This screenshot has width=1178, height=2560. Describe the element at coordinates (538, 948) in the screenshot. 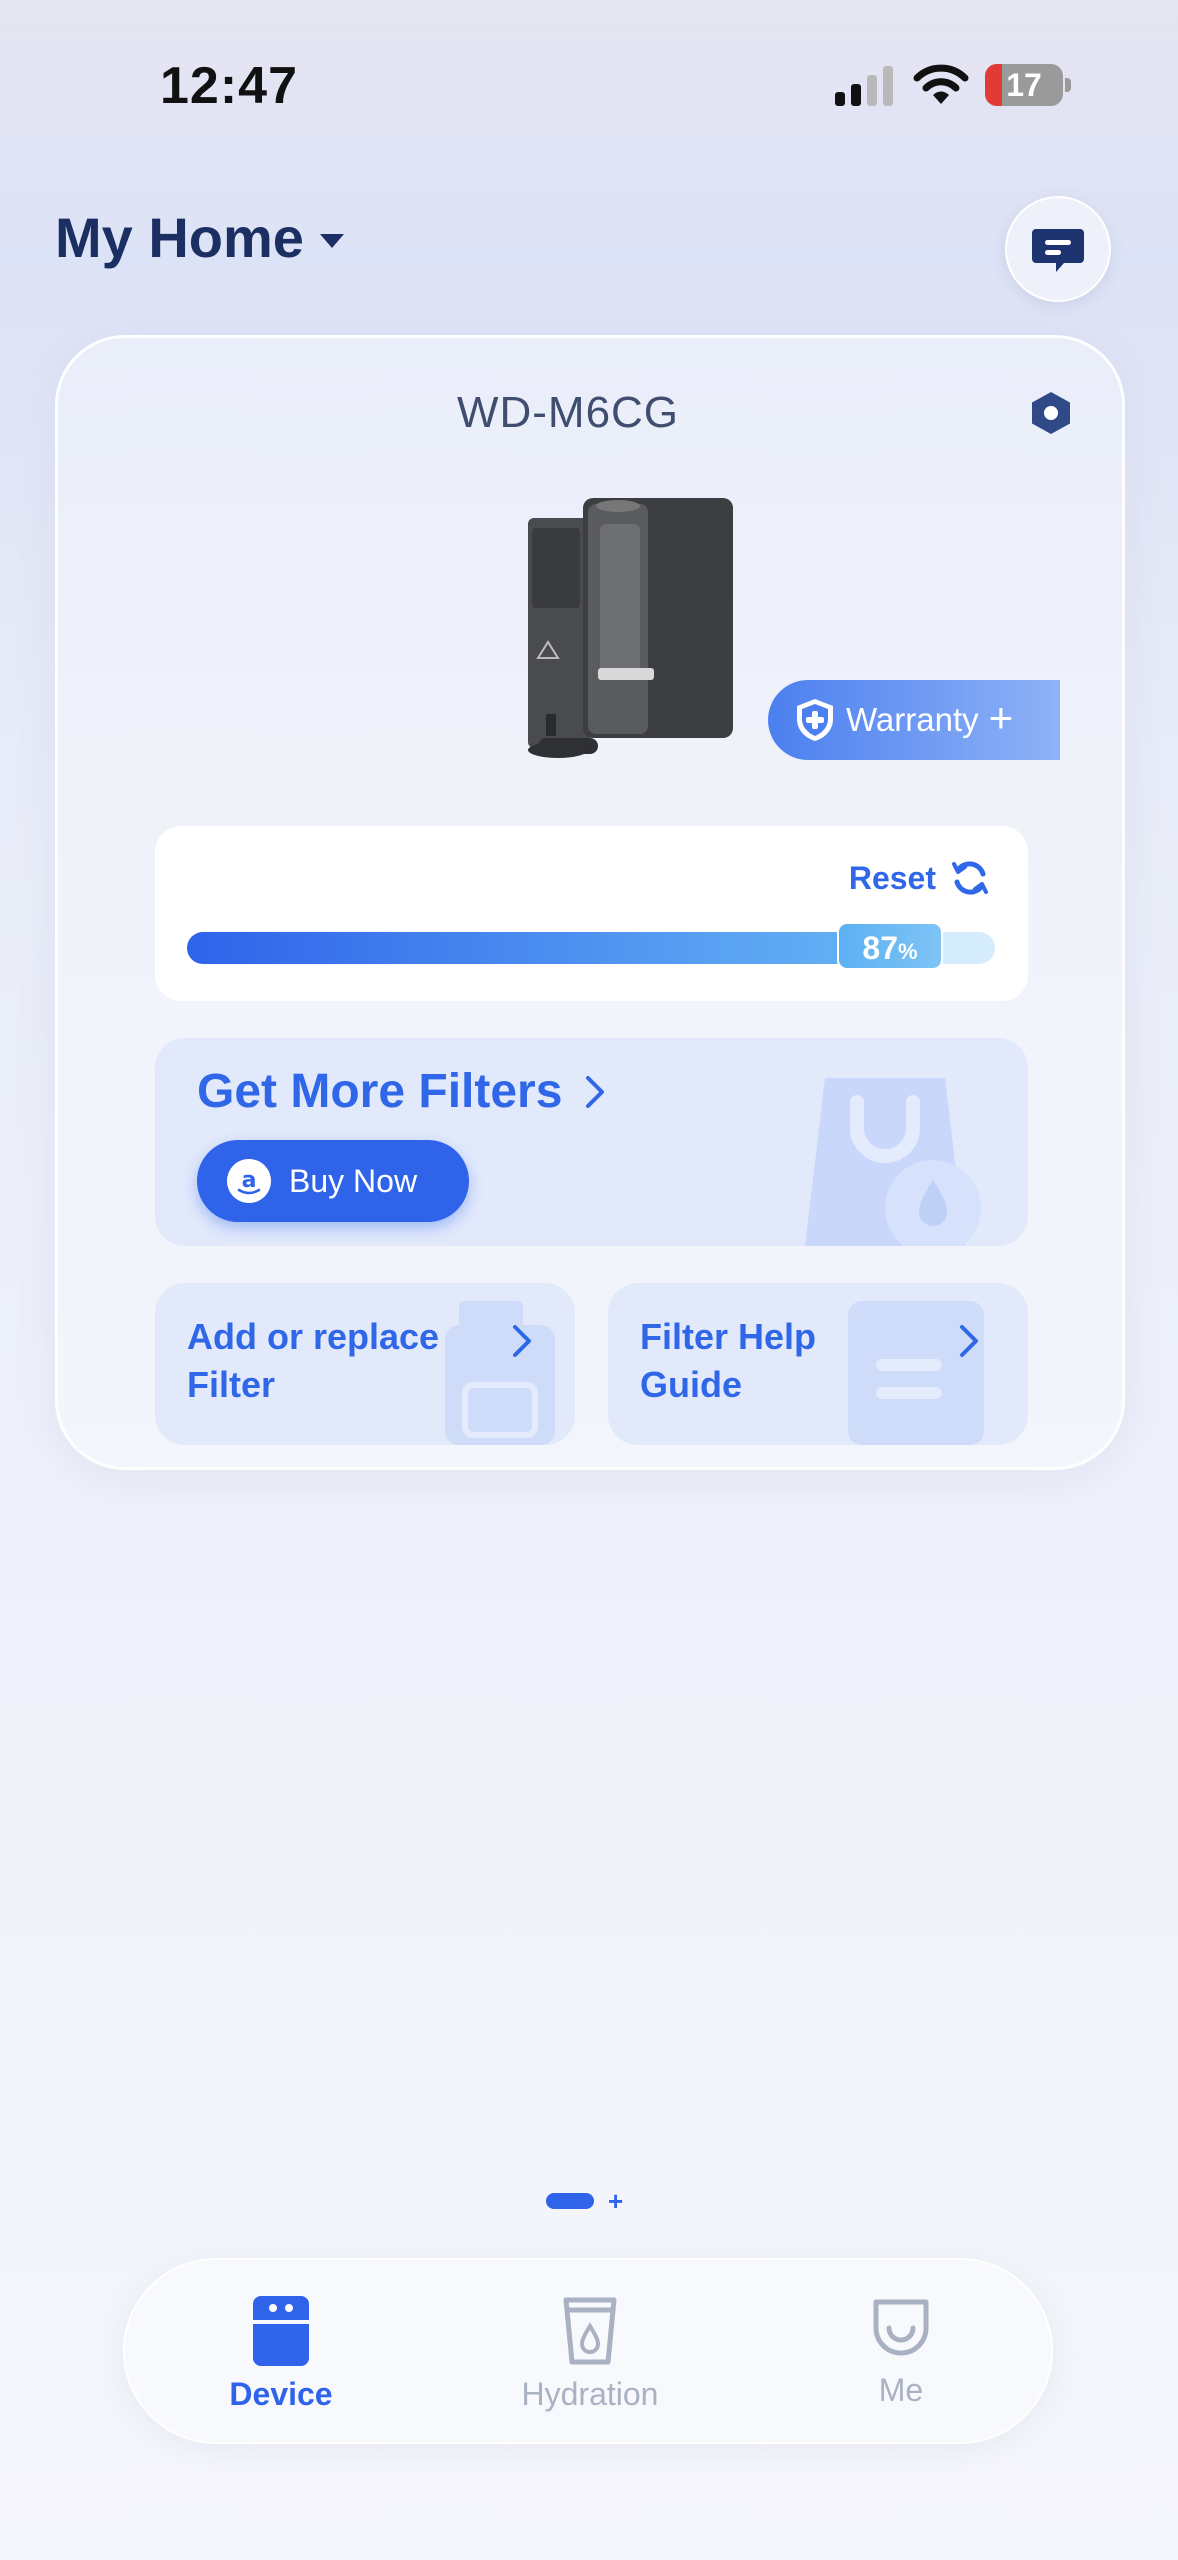

I see `filter-life-bar-fill` at that location.